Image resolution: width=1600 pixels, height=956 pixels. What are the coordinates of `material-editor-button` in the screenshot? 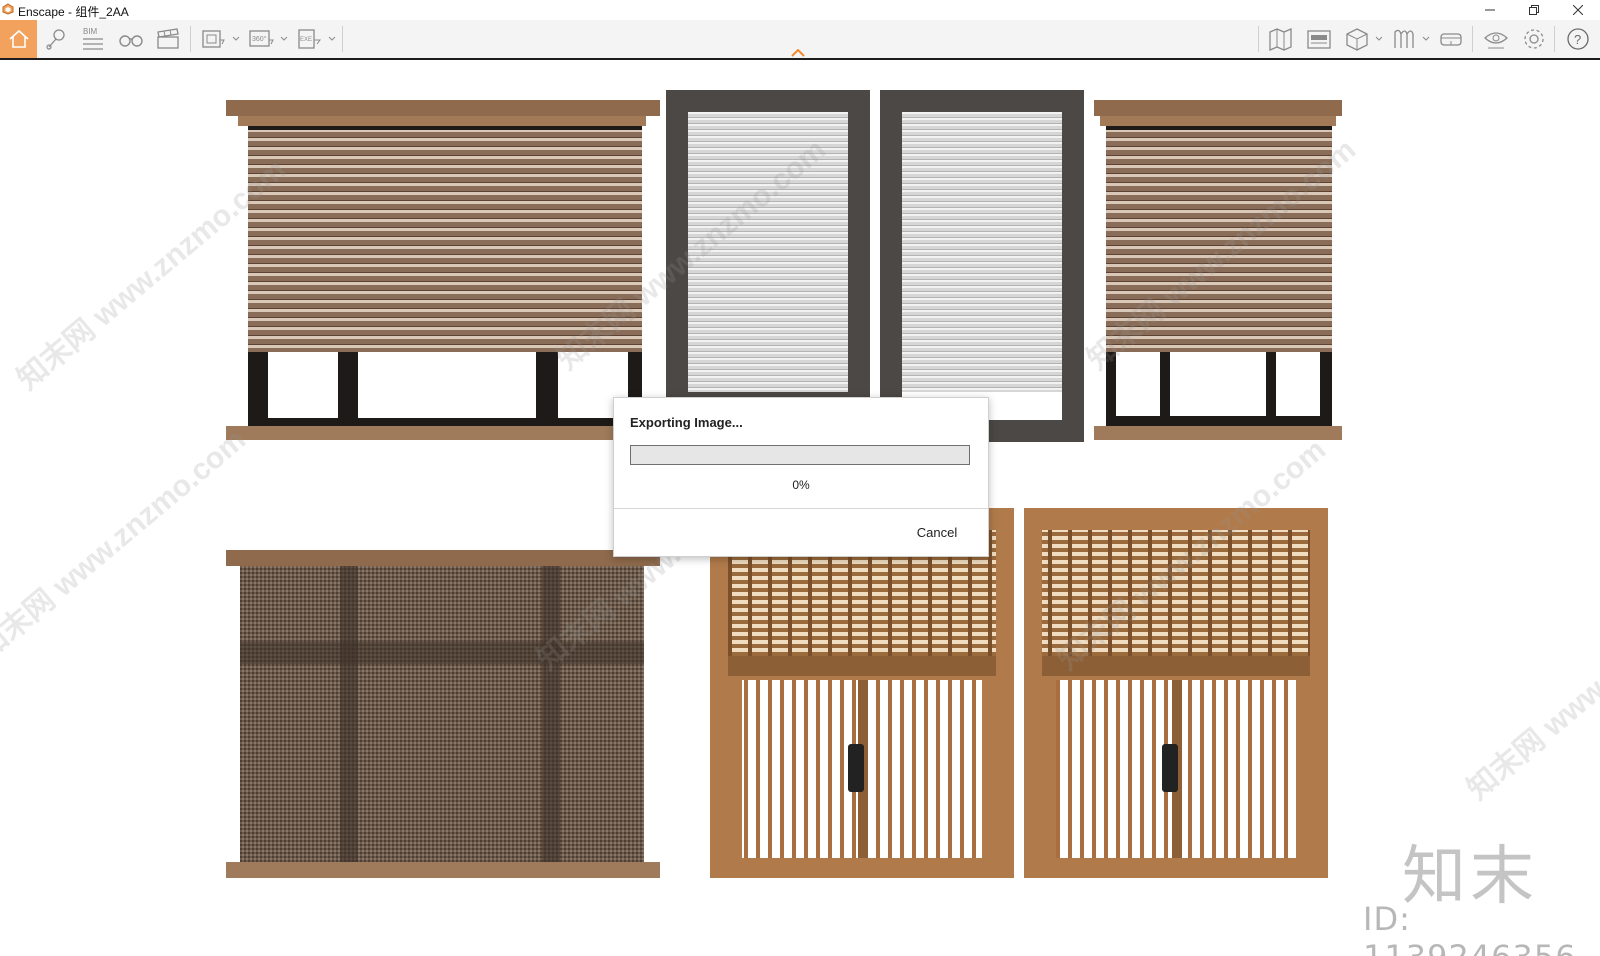 It's located at (1404, 39).